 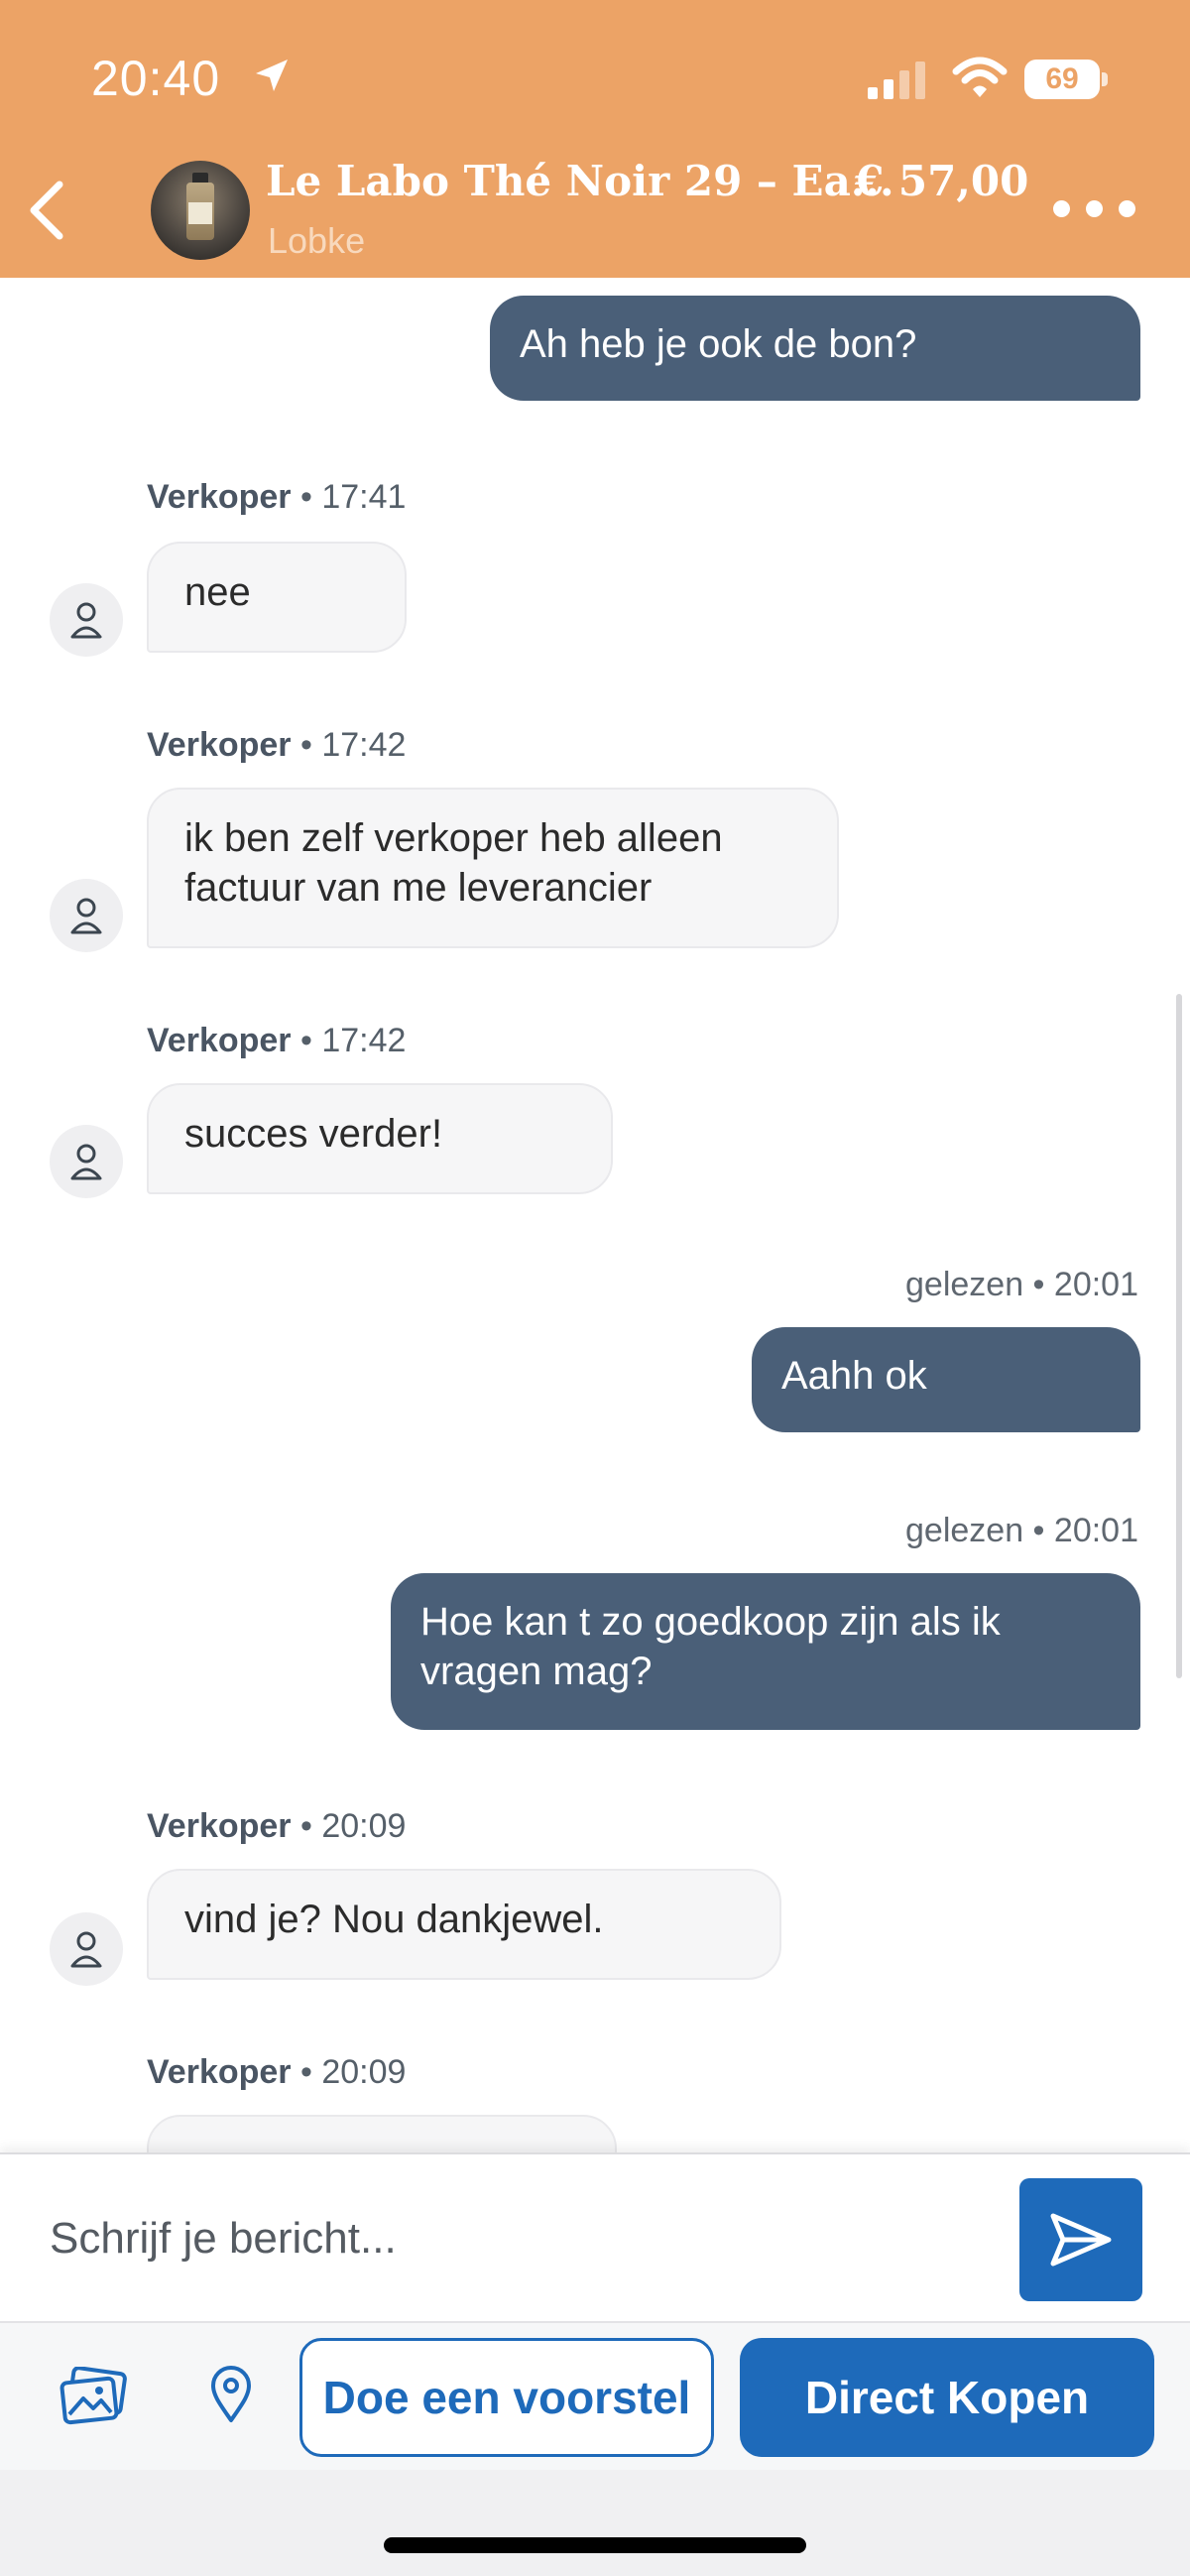 I want to click on buy-now-button: Direct Kopen, so click(x=947, y=2397).